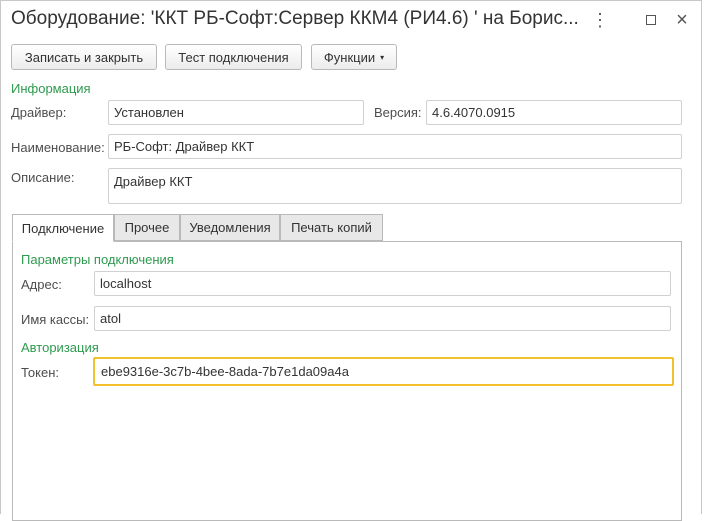 This screenshot has width=704, height=521. I want to click on token-label: Токен:, so click(40, 372).